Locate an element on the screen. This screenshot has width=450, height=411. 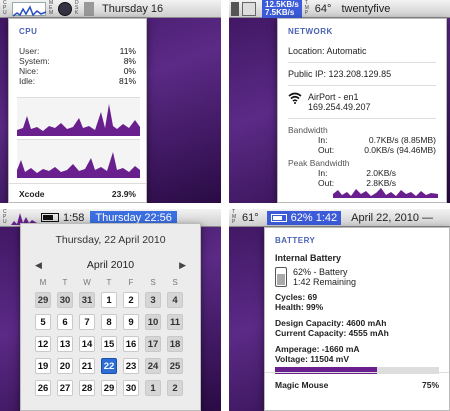
peak-bandwidth-title: Peak Bandwidth is located at coordinates (319, 163).